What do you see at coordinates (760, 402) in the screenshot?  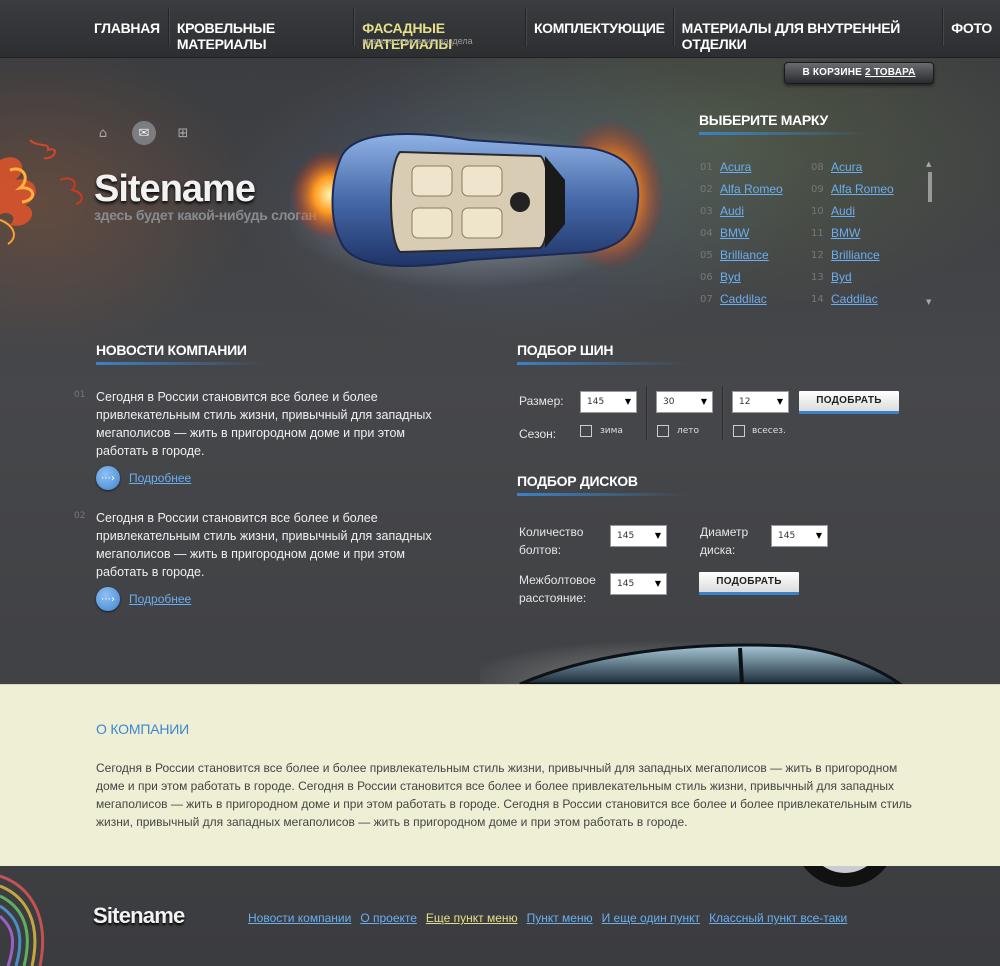 I see `tire-diameter-select: 12 ▼` at bounding box center [760, 402].